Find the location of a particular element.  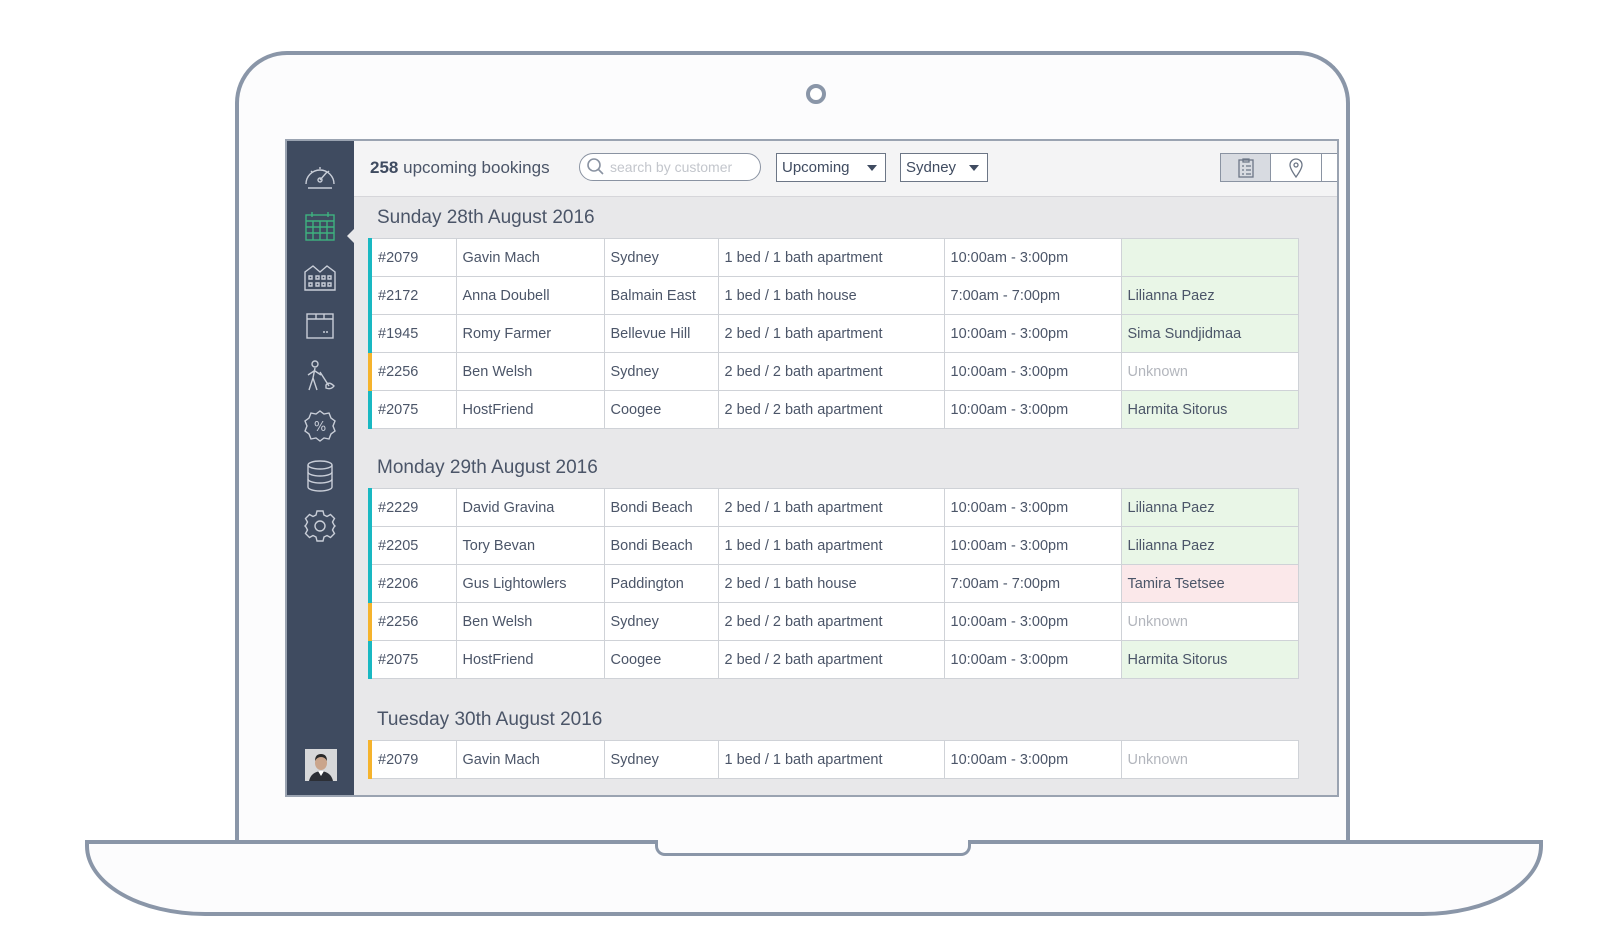

sidebar-item-settings is located at coordinates (320, 526).